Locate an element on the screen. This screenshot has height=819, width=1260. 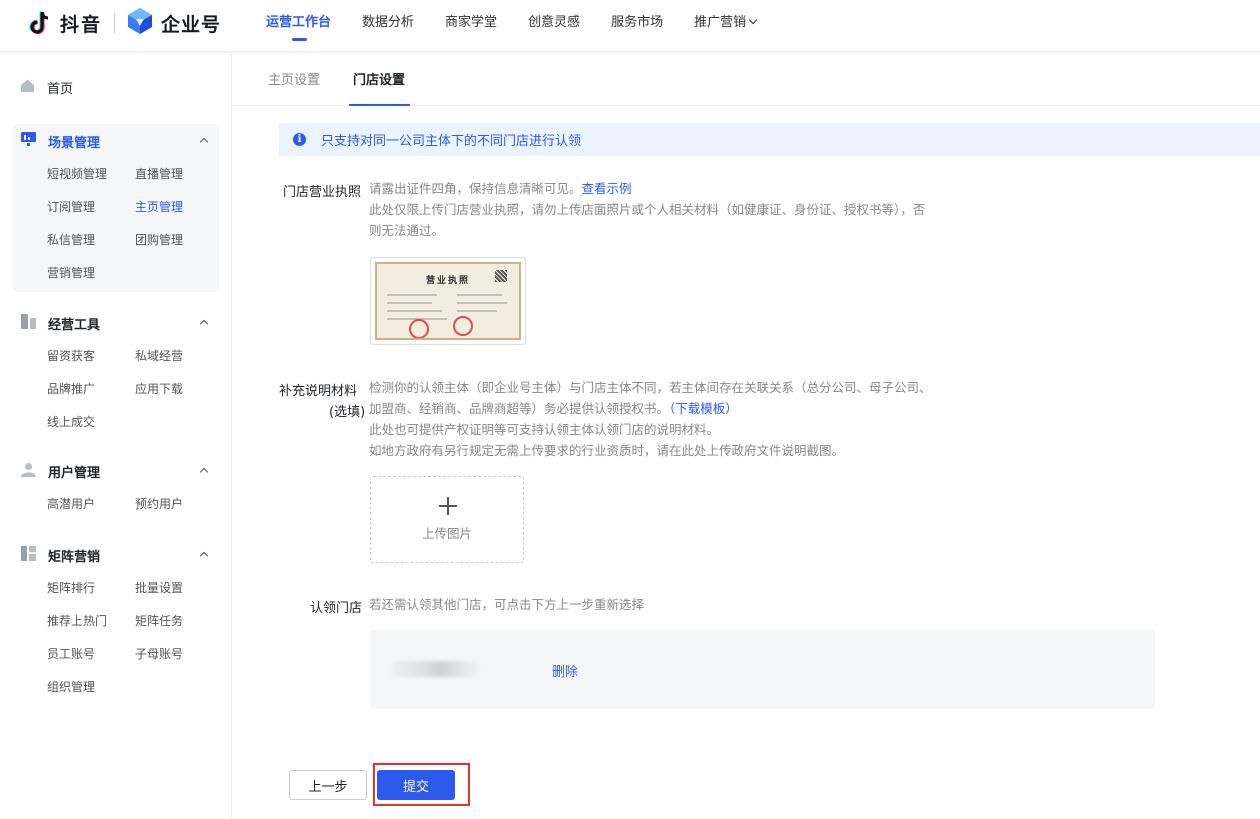
prev-step-button: 上一步 is located at coordinates (328, 785).